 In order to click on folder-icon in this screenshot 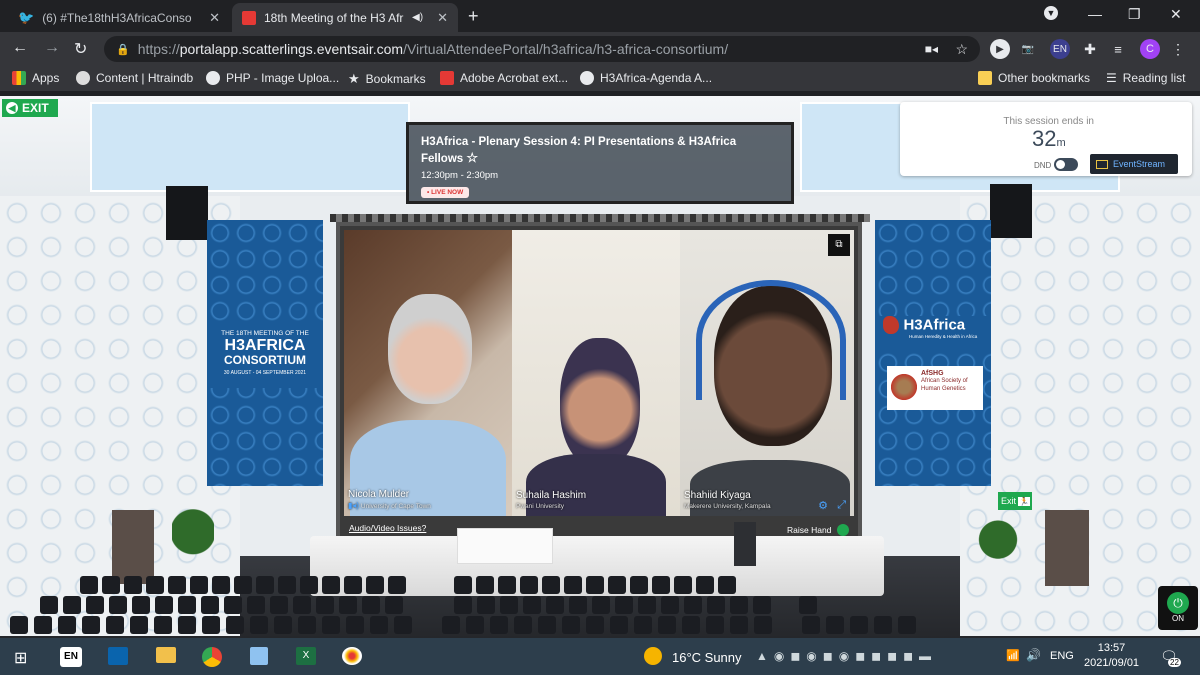, I will do `click(985, 78)`.